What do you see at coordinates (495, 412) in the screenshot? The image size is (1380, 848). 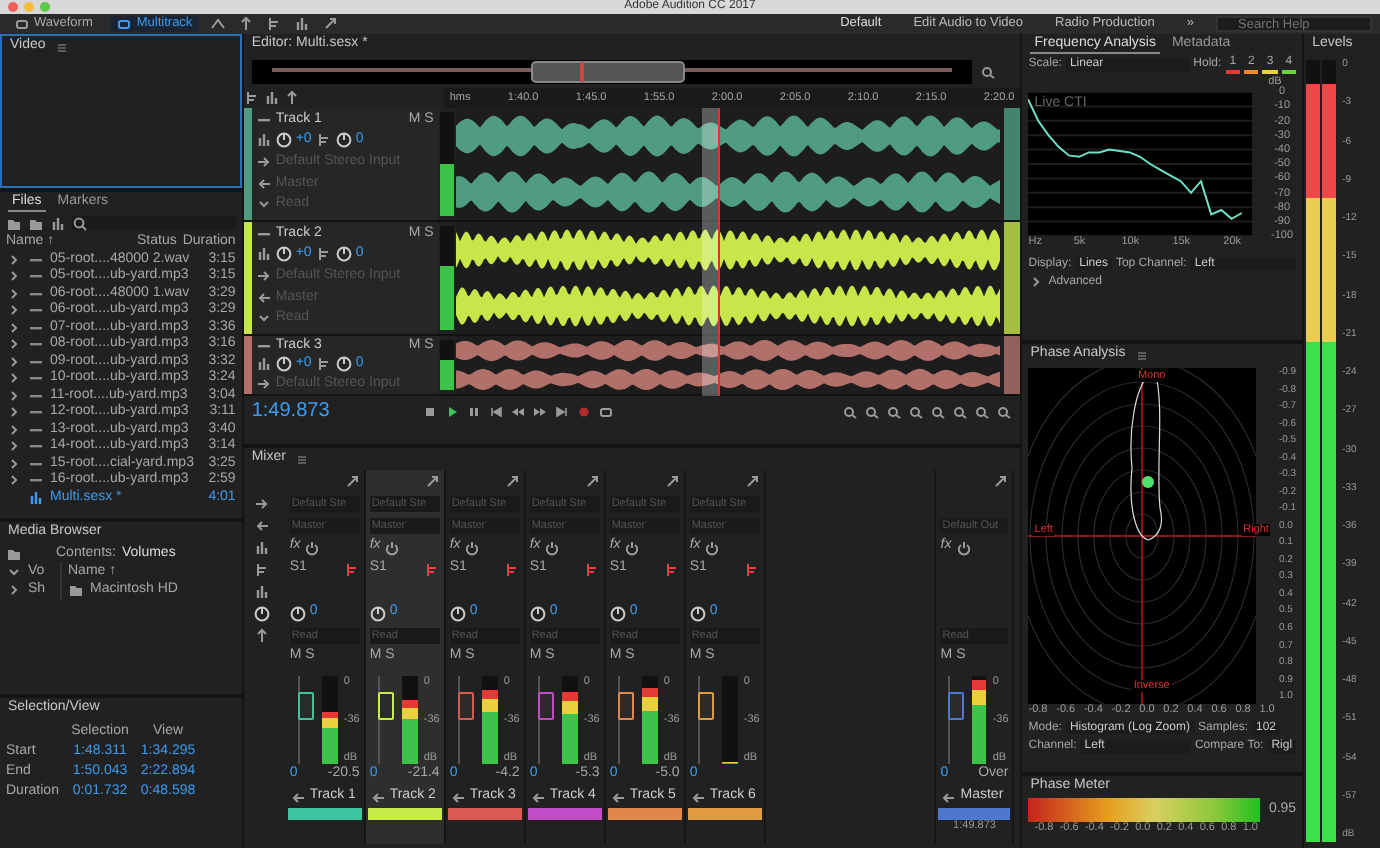 I see `go-to-start-icon` at bounding box center [495, 412].